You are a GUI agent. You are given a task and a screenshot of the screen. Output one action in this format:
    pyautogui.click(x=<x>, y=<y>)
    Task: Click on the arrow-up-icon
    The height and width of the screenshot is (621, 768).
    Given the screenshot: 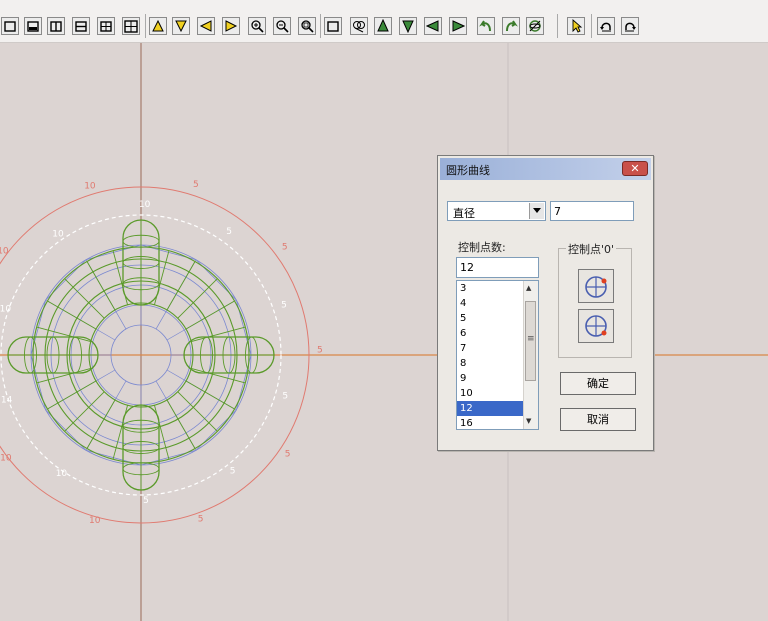 What is the action you would take?
    pyautogui.click(x=383, y=25)
    